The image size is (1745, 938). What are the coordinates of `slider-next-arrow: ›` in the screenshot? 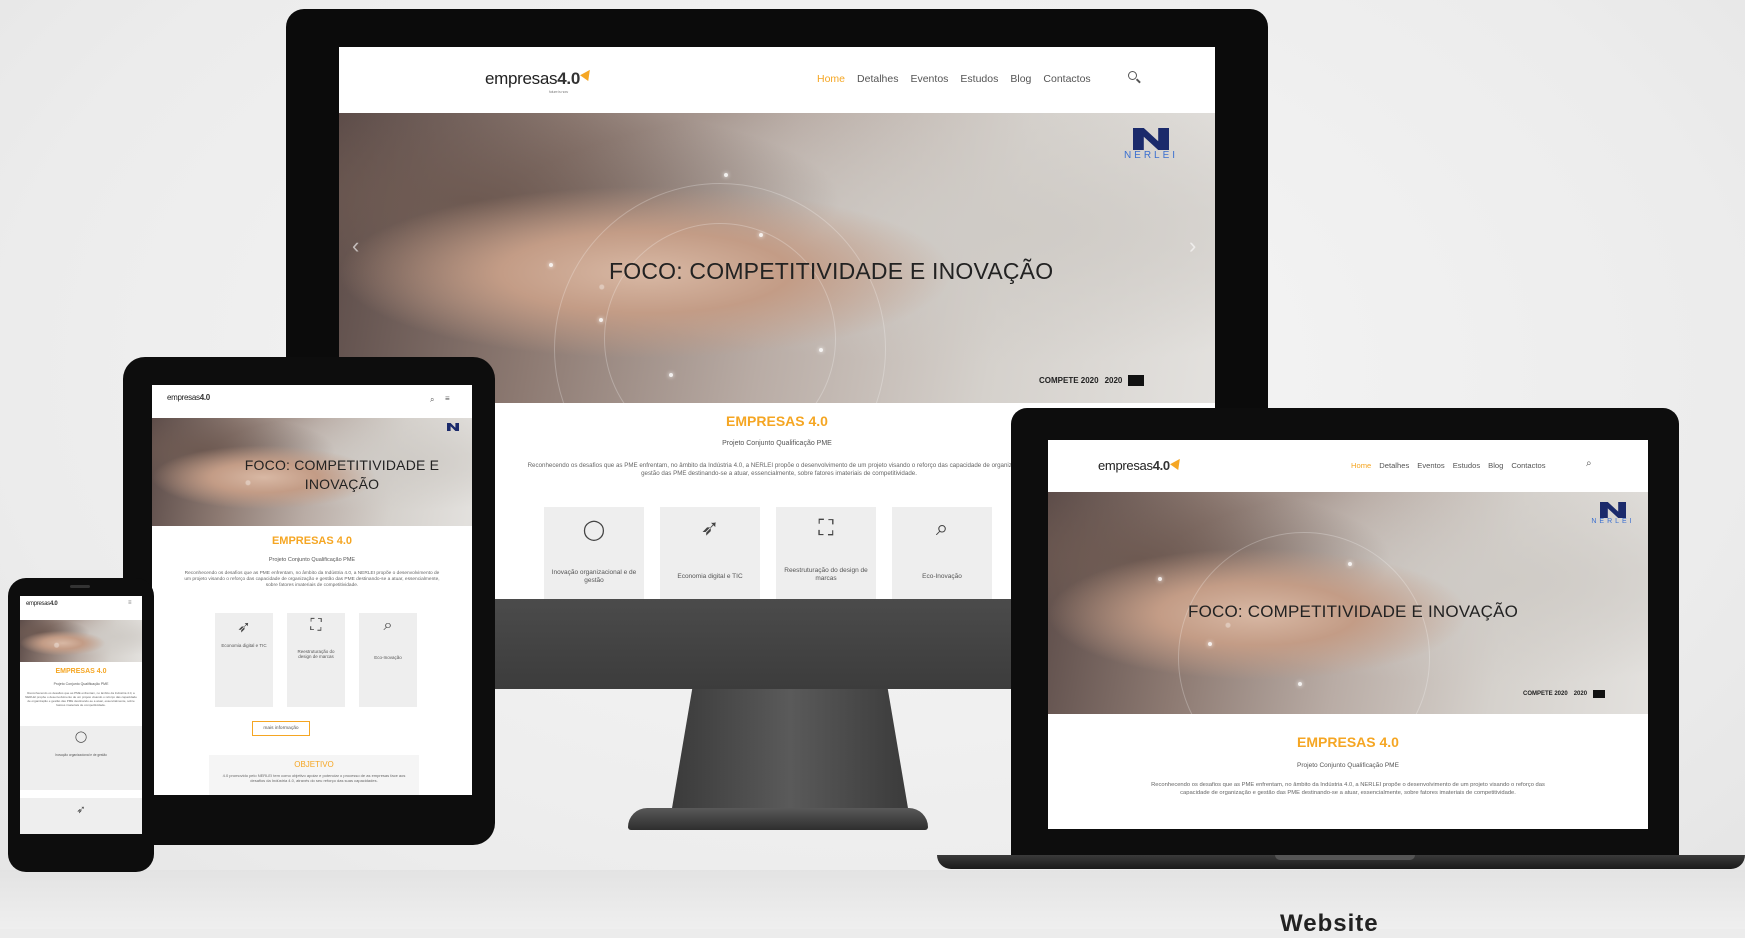 It's located at (1192, 246).